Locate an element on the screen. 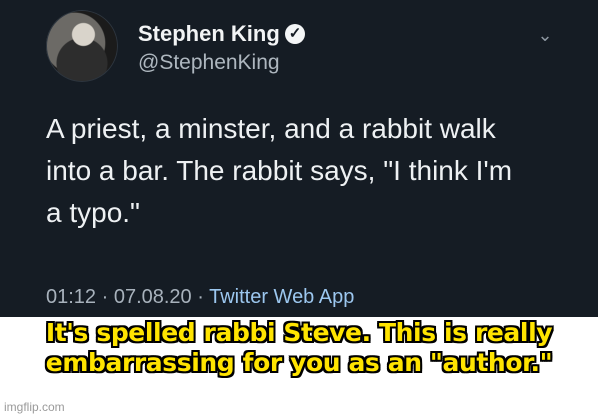  display-name: Stephen King is located at coordinates (209, 34).